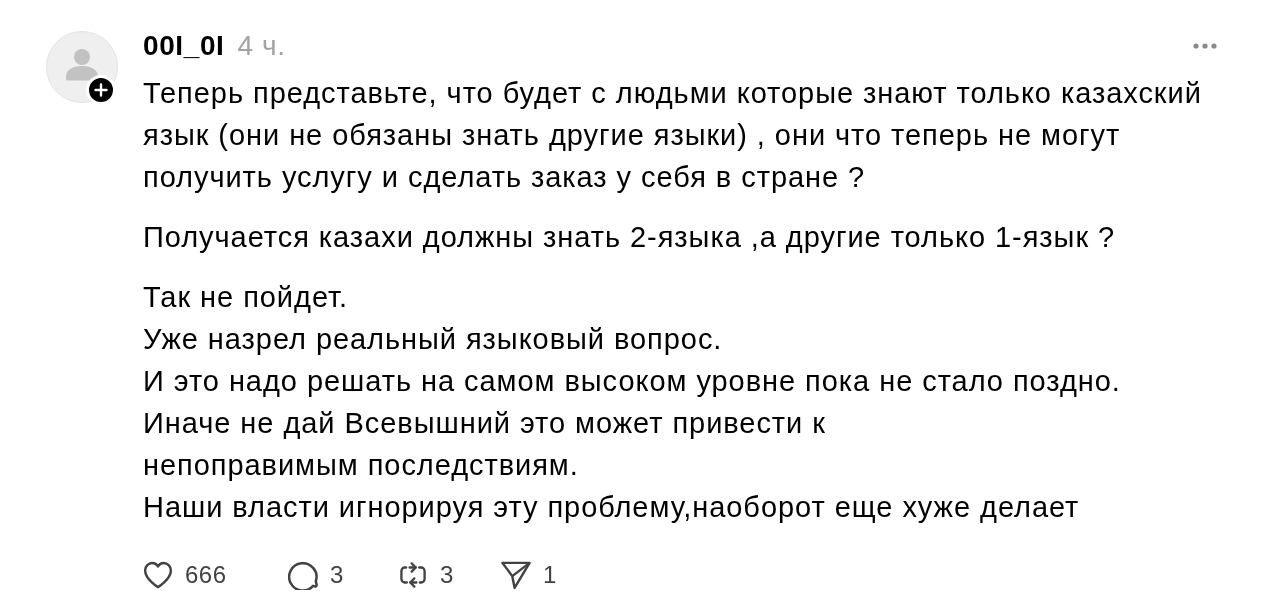 Image resolution: width=1272 pixels, height=616 pixels. Describe the element at coordinates (261, 46) in the screenshot. I see `post-time: 4 ч.` at that location.